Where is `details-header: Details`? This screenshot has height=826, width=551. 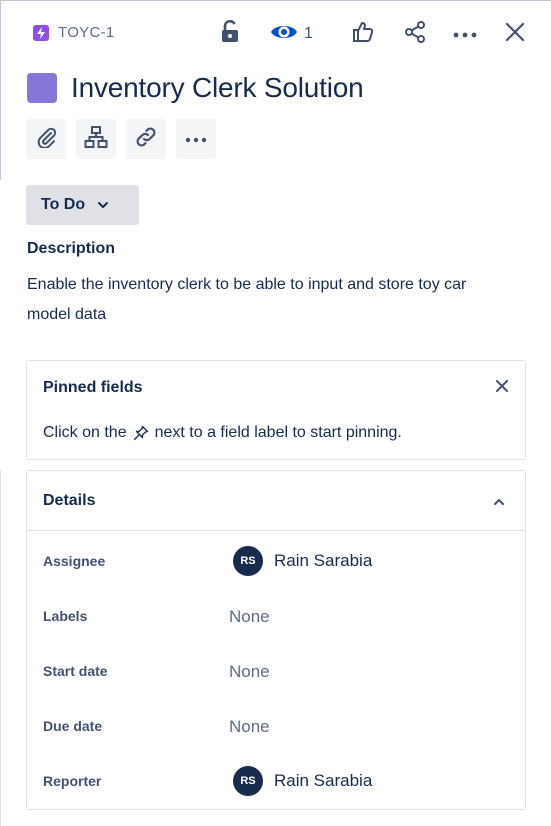
details-header: Details is located at coordinates (276, 501).